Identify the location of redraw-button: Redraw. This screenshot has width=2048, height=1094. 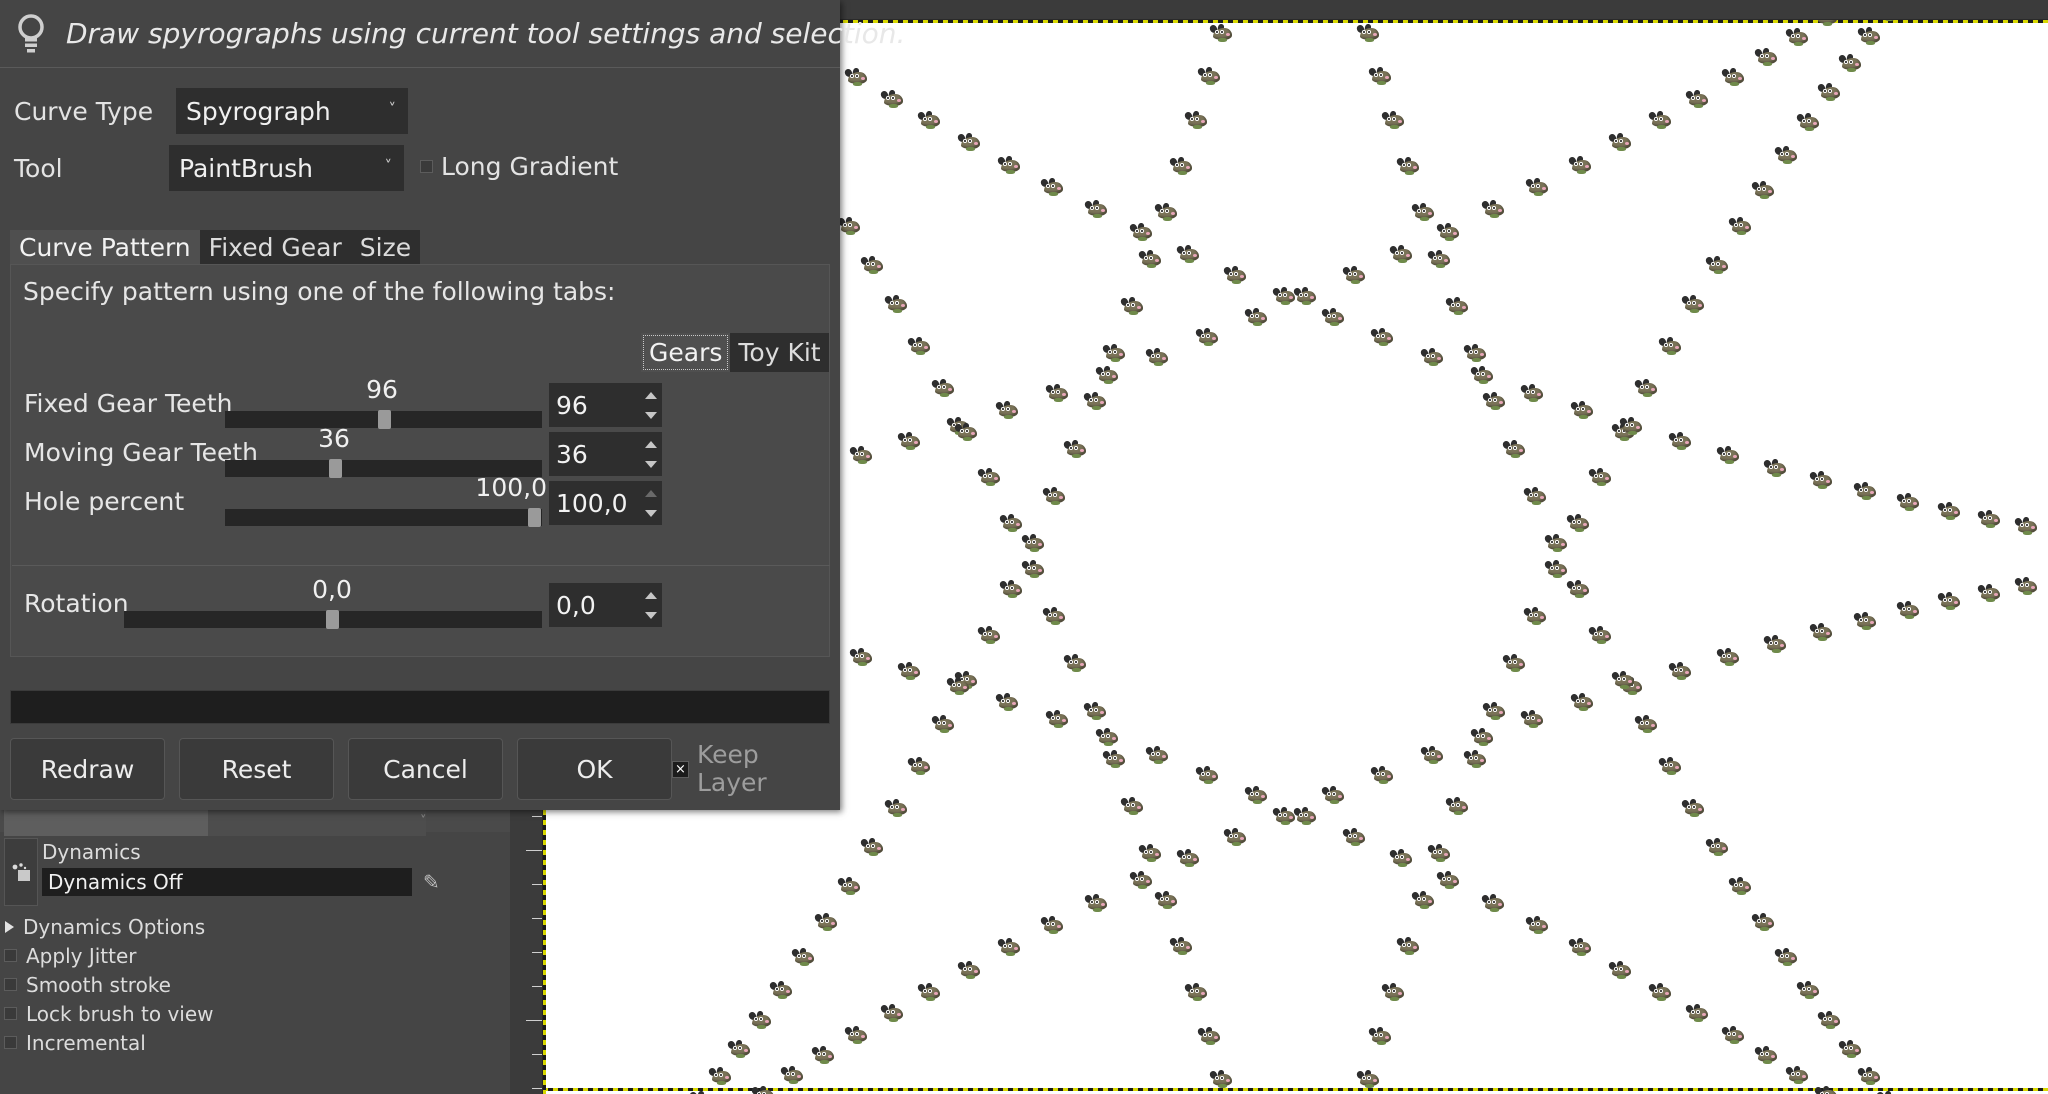
(87, 769).